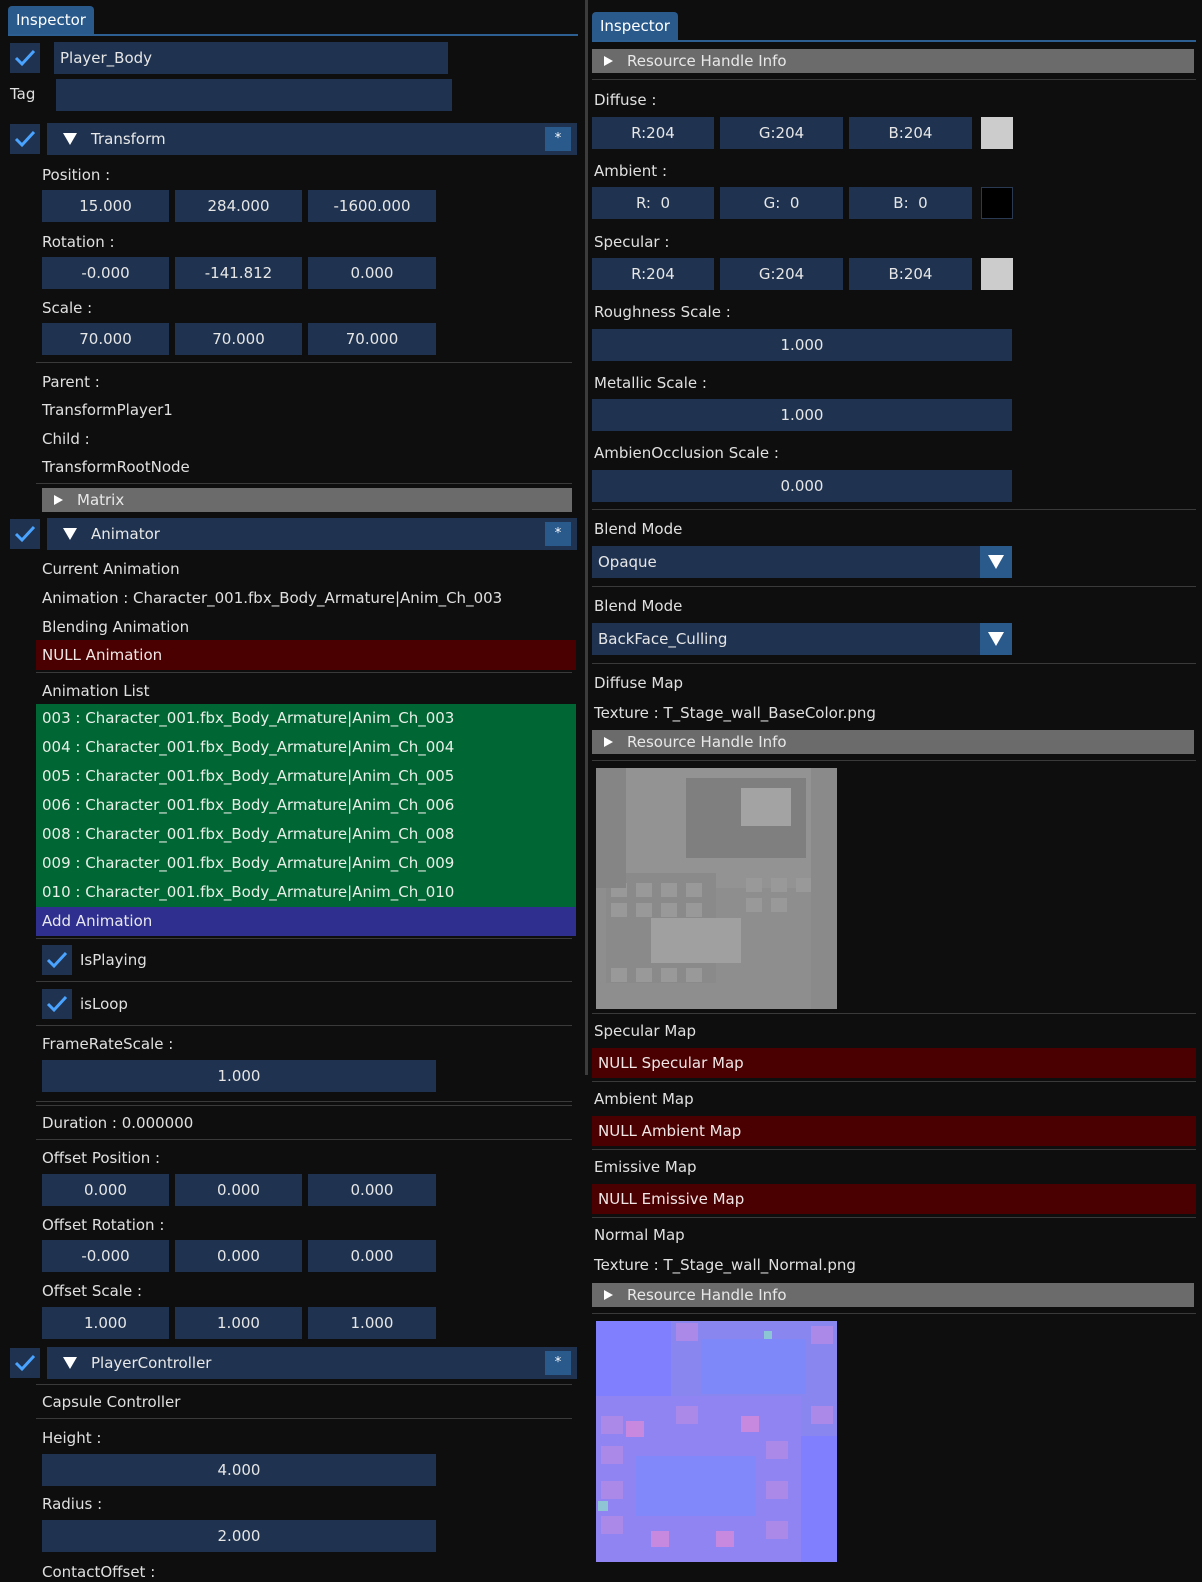  What do you see at coordinates (108, 1044) in the screenshot?
I see `framerate-scale-label: FrameRateScale :` at bounding box center [108, 1044].